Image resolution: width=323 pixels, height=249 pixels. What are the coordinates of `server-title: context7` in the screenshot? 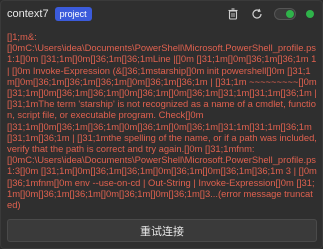 It's located at (28, 14).